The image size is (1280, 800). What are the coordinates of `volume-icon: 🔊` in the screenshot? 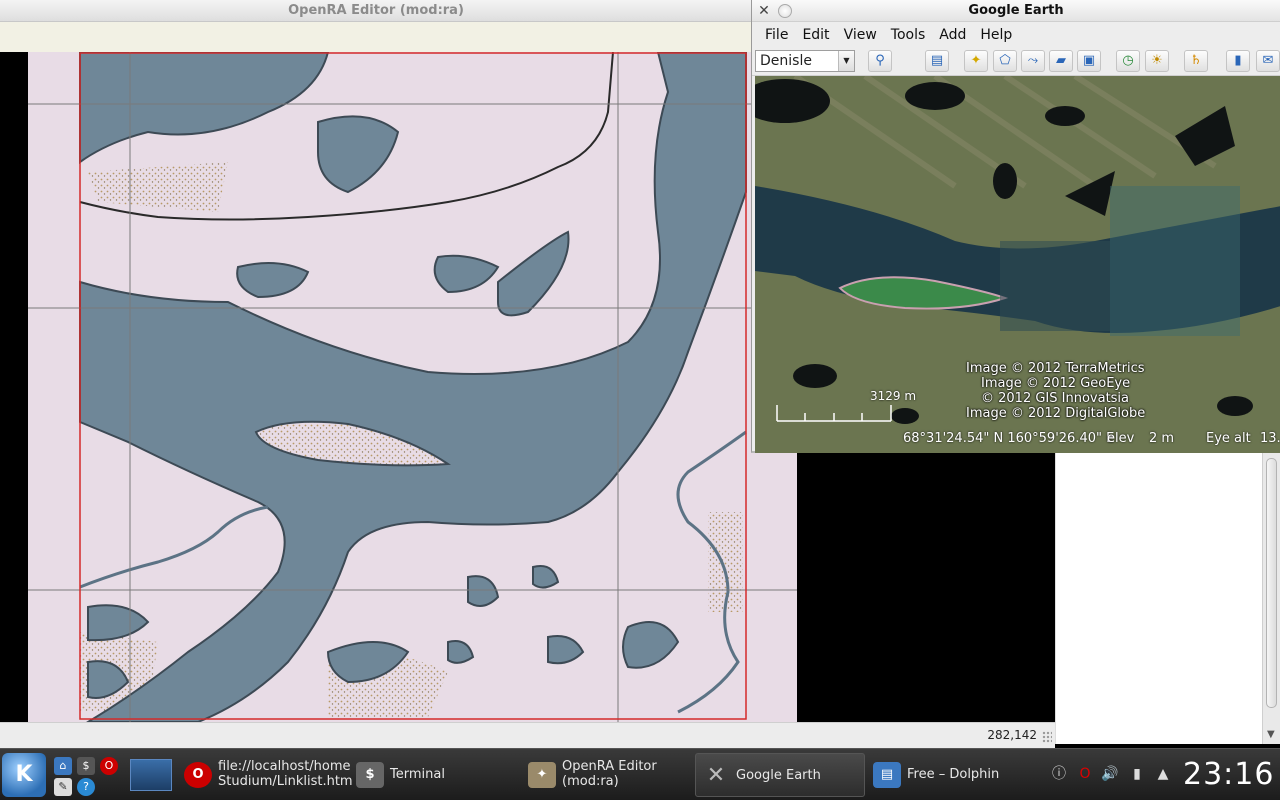 It's located at (1110, 774).